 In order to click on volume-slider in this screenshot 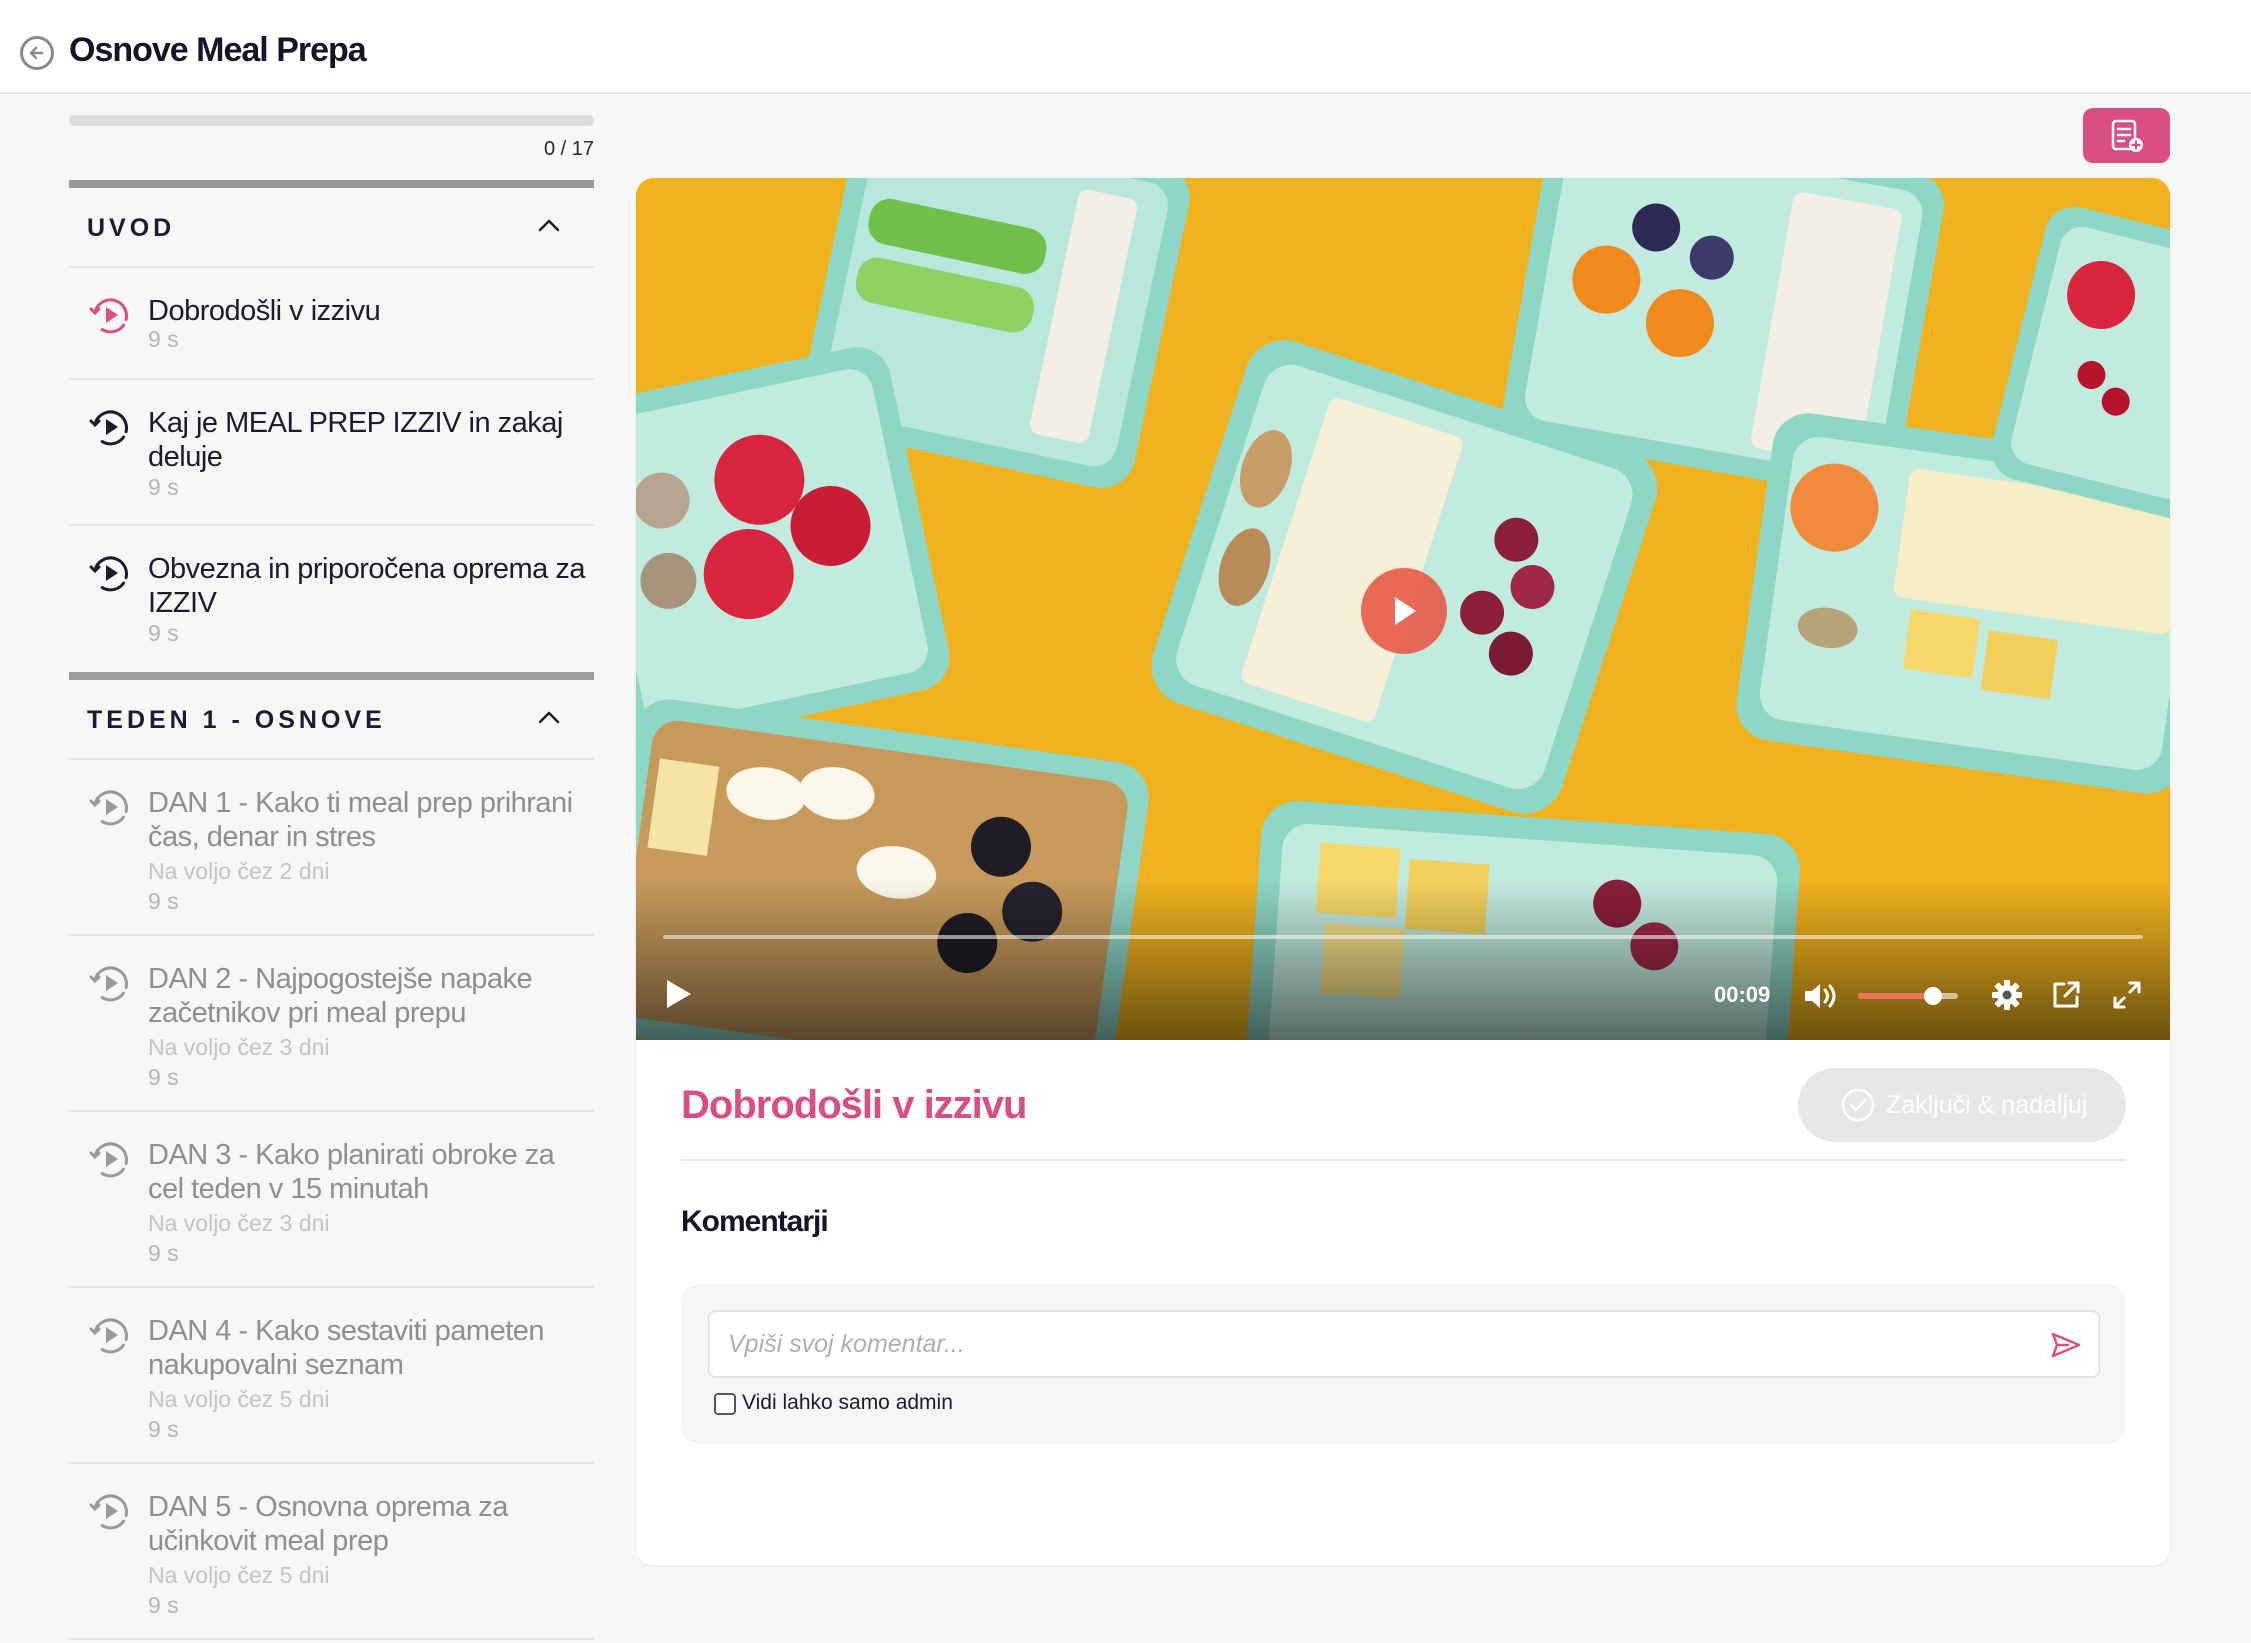, I will do `click(1908, 996)`.